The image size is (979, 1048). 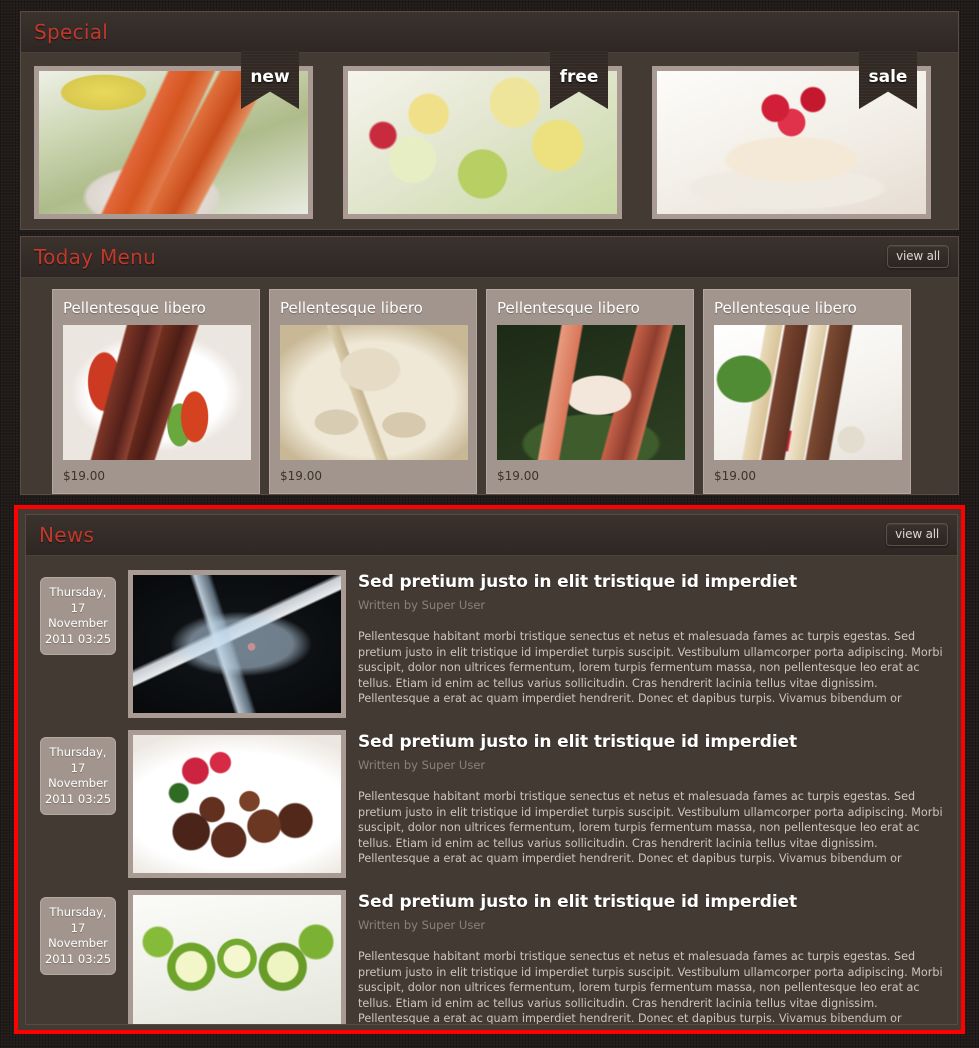 I want to click on news-header: News view all, so click(x=491, y=535).